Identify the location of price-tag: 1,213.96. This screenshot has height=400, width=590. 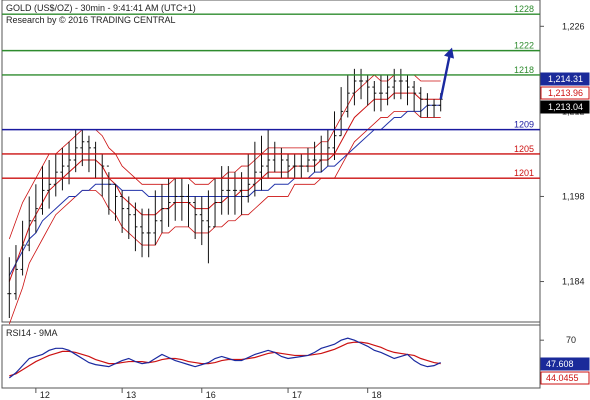
(565, 93).